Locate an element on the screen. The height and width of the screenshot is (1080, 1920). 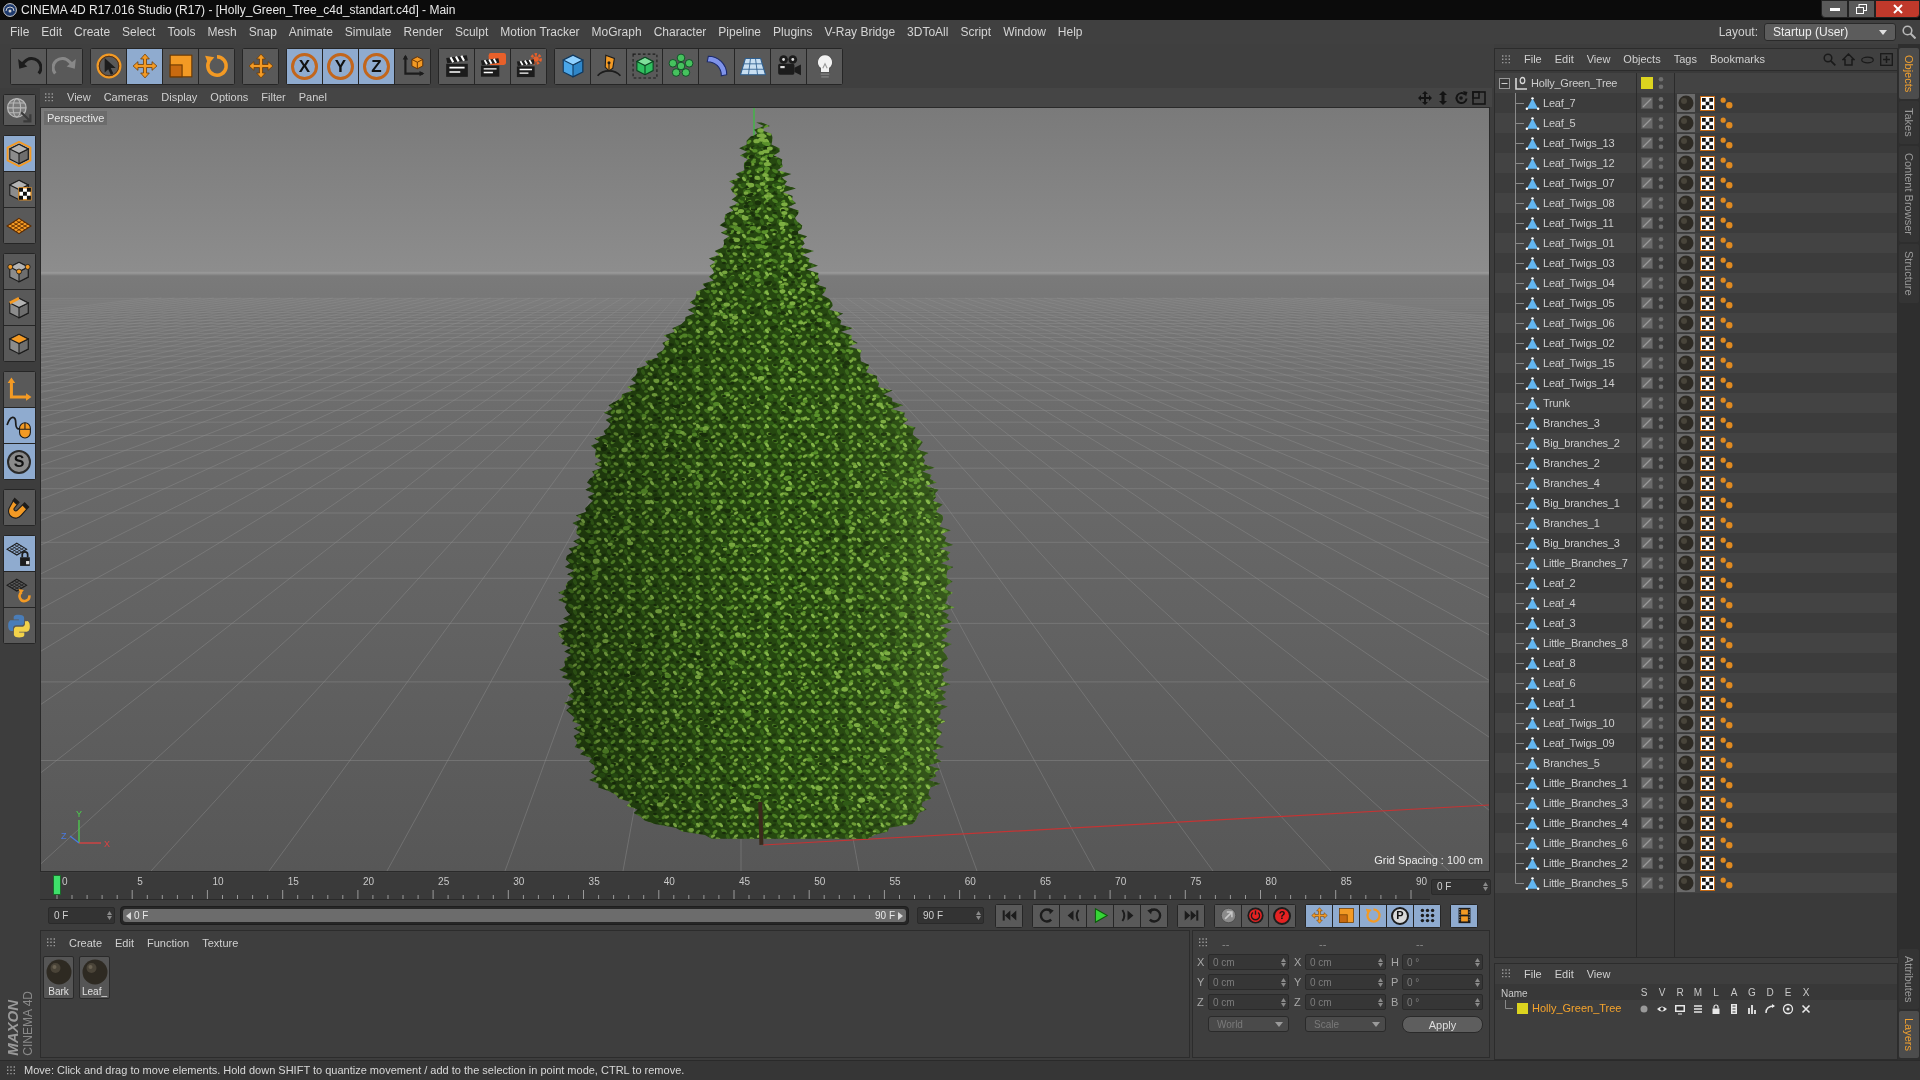
close-button is located at coordinates (1897, 9).